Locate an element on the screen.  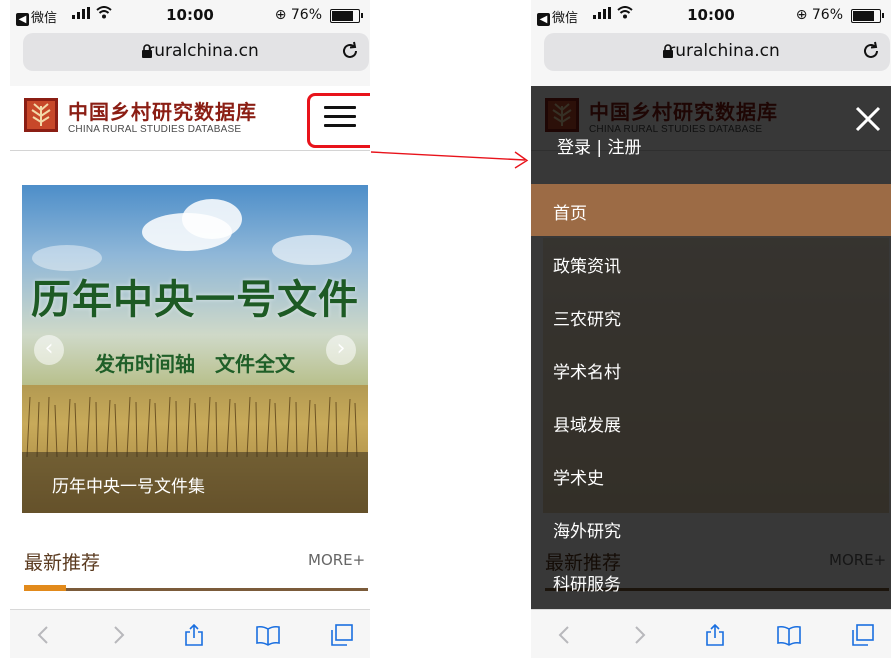
menu-item-label: 科研服务 is located at coordinates (587, 585).